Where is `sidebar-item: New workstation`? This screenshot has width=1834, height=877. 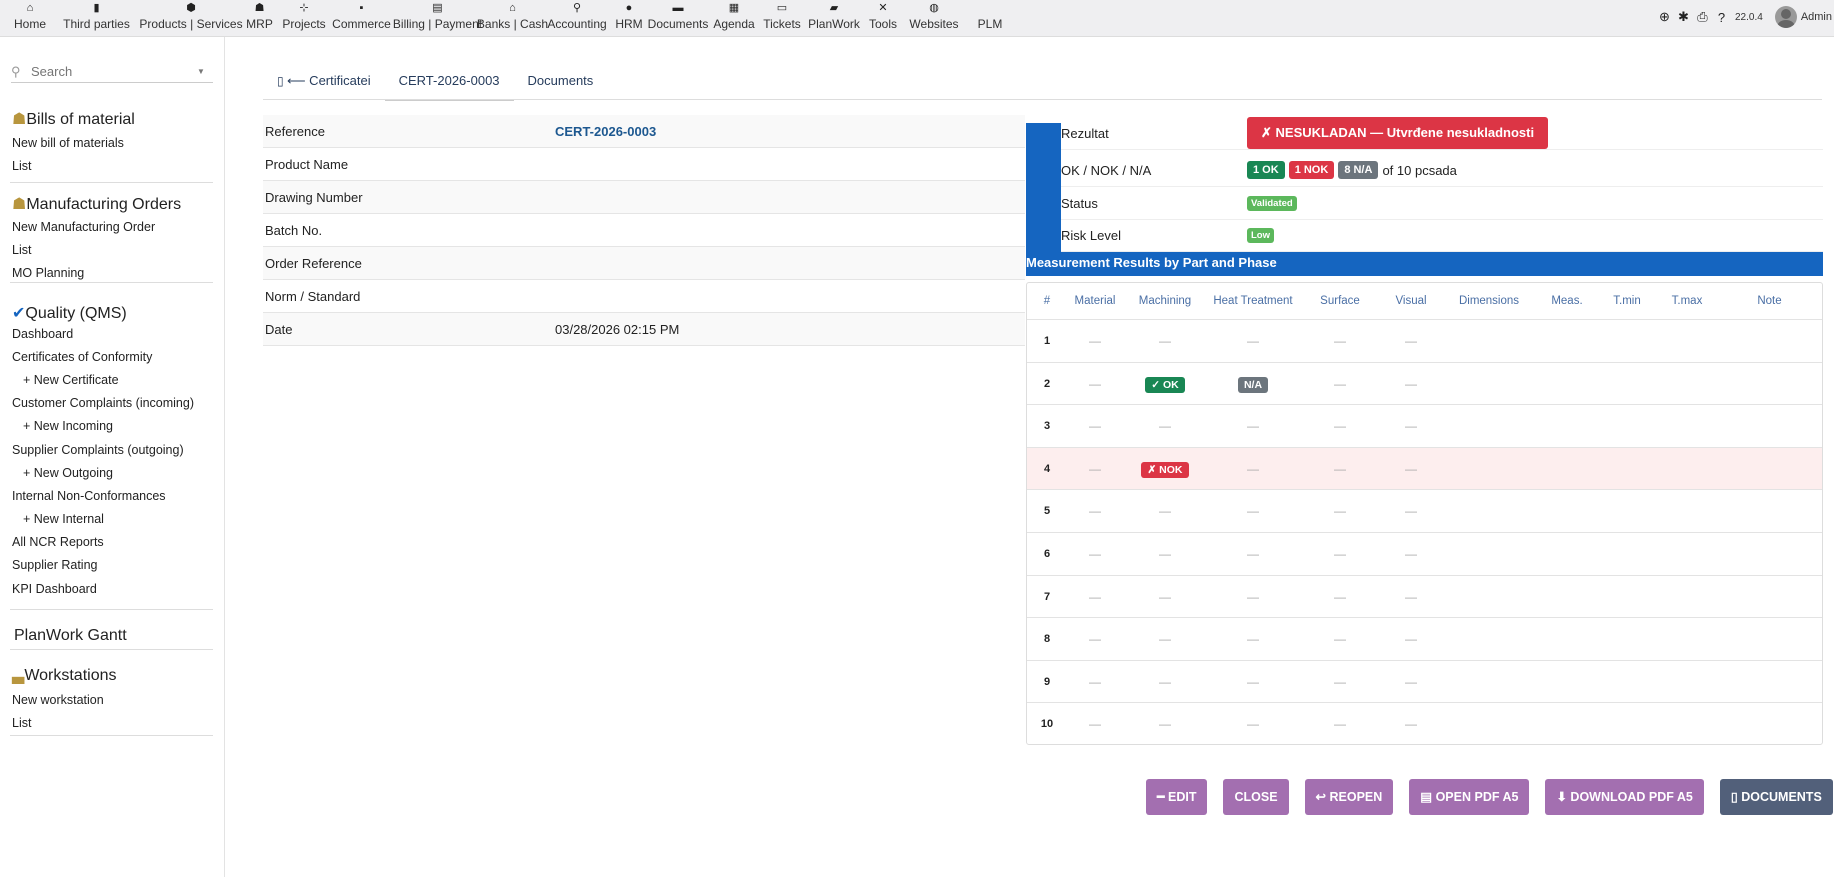 sidebar-item: New workstation is located at coordinates (58, 700).